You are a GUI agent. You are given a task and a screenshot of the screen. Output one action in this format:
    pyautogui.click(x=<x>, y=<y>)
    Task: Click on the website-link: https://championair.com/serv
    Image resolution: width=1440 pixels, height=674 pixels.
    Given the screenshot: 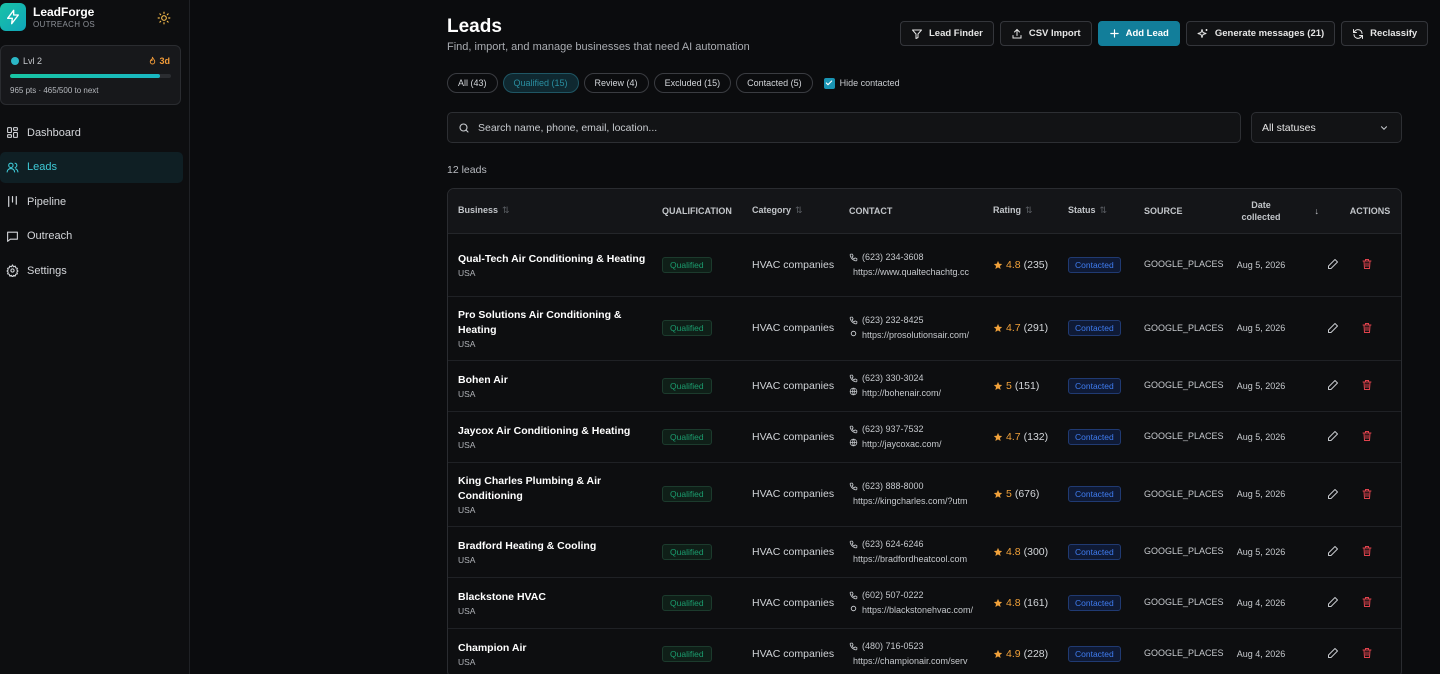 What is the action you would take?
    pyautogui.click(x=910, y=661)
    